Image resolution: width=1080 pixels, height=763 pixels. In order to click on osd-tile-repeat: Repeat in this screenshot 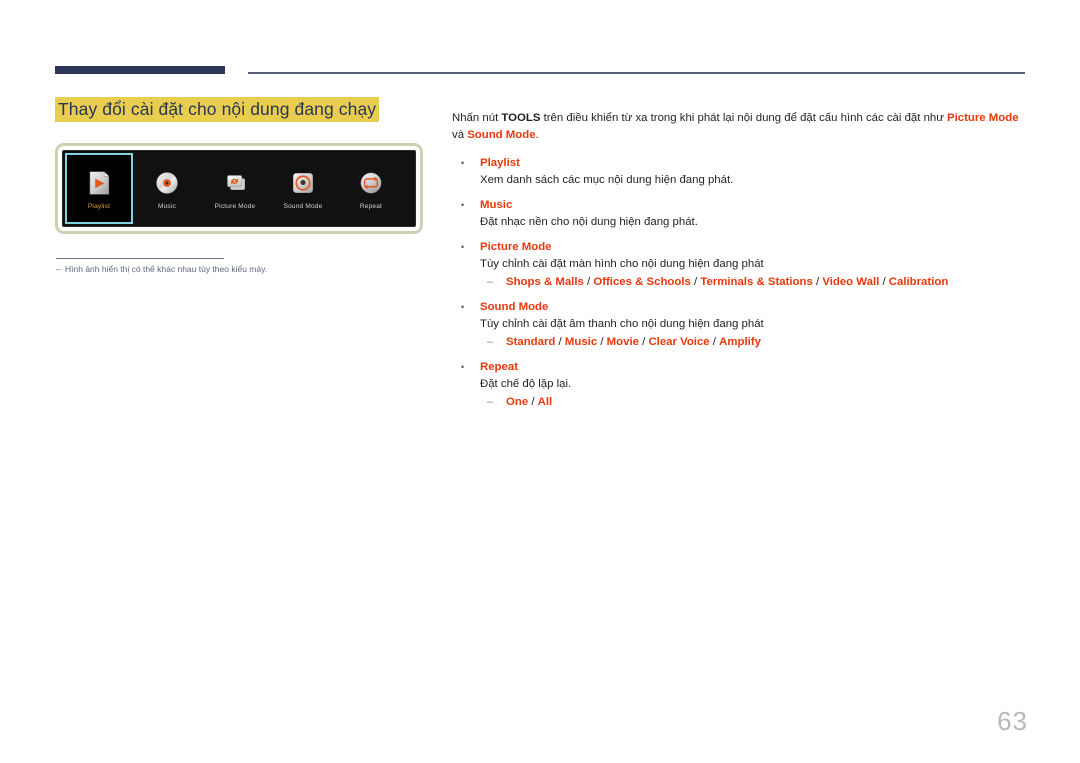, I will do `click(371, 188)`.